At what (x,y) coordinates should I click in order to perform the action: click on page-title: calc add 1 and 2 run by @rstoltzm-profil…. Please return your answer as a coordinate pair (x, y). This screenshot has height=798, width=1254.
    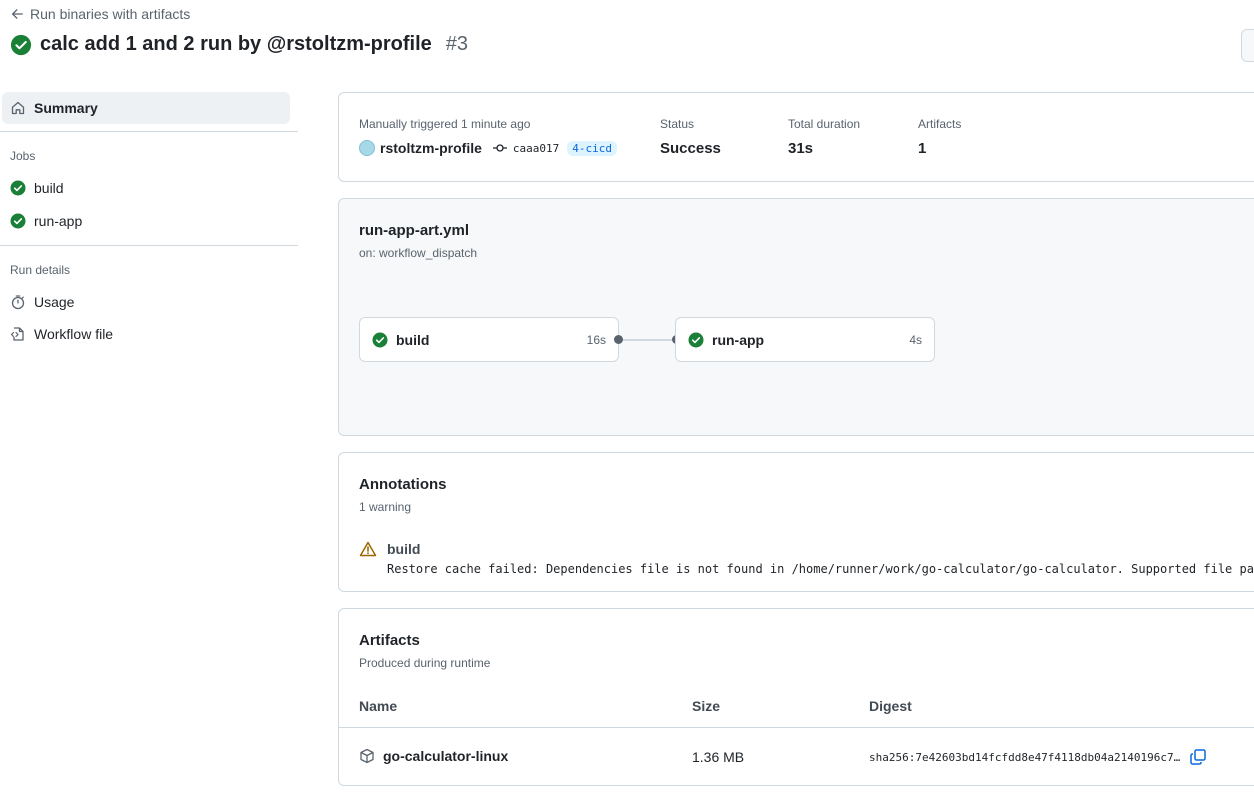
    Looking at the image, I should click on (236, 44).